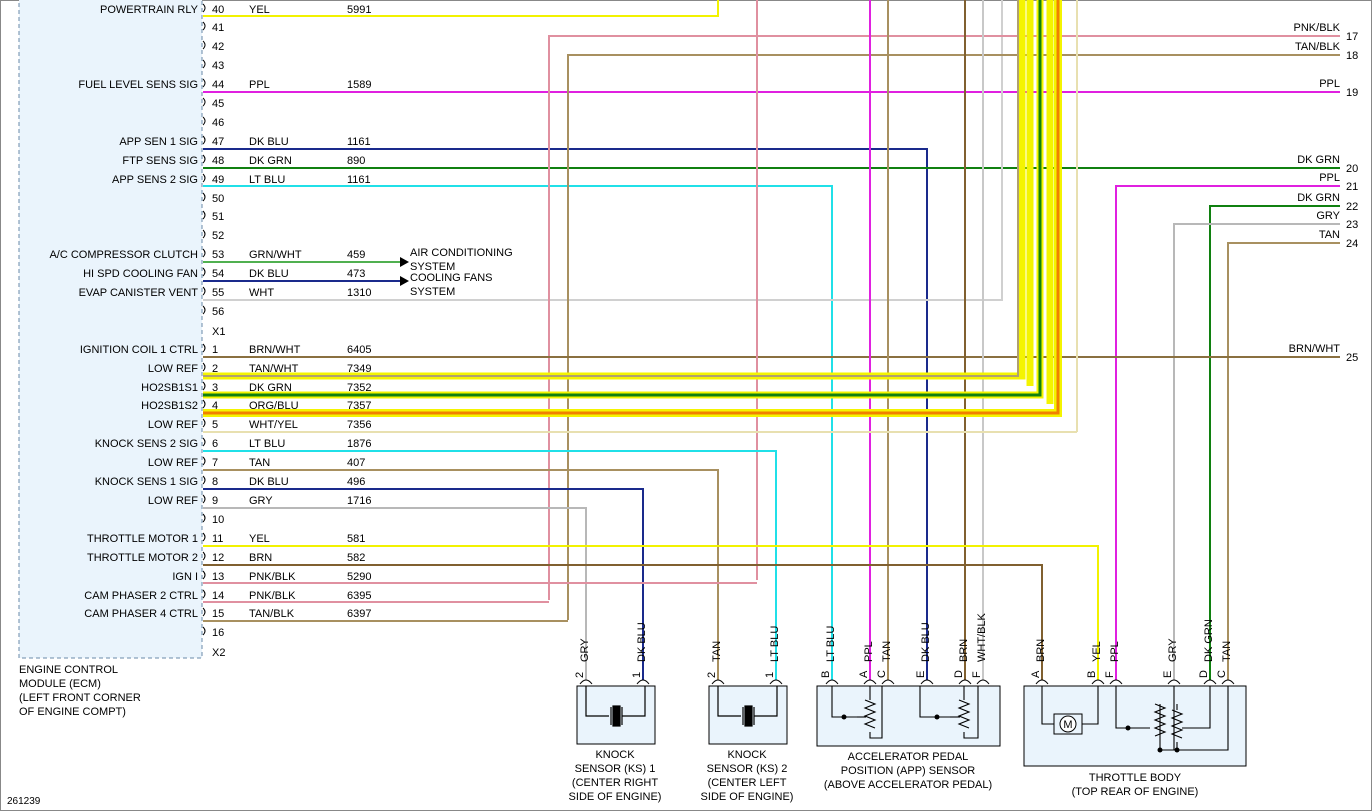  I want to click on pin-number: 14, so click(218, 596).